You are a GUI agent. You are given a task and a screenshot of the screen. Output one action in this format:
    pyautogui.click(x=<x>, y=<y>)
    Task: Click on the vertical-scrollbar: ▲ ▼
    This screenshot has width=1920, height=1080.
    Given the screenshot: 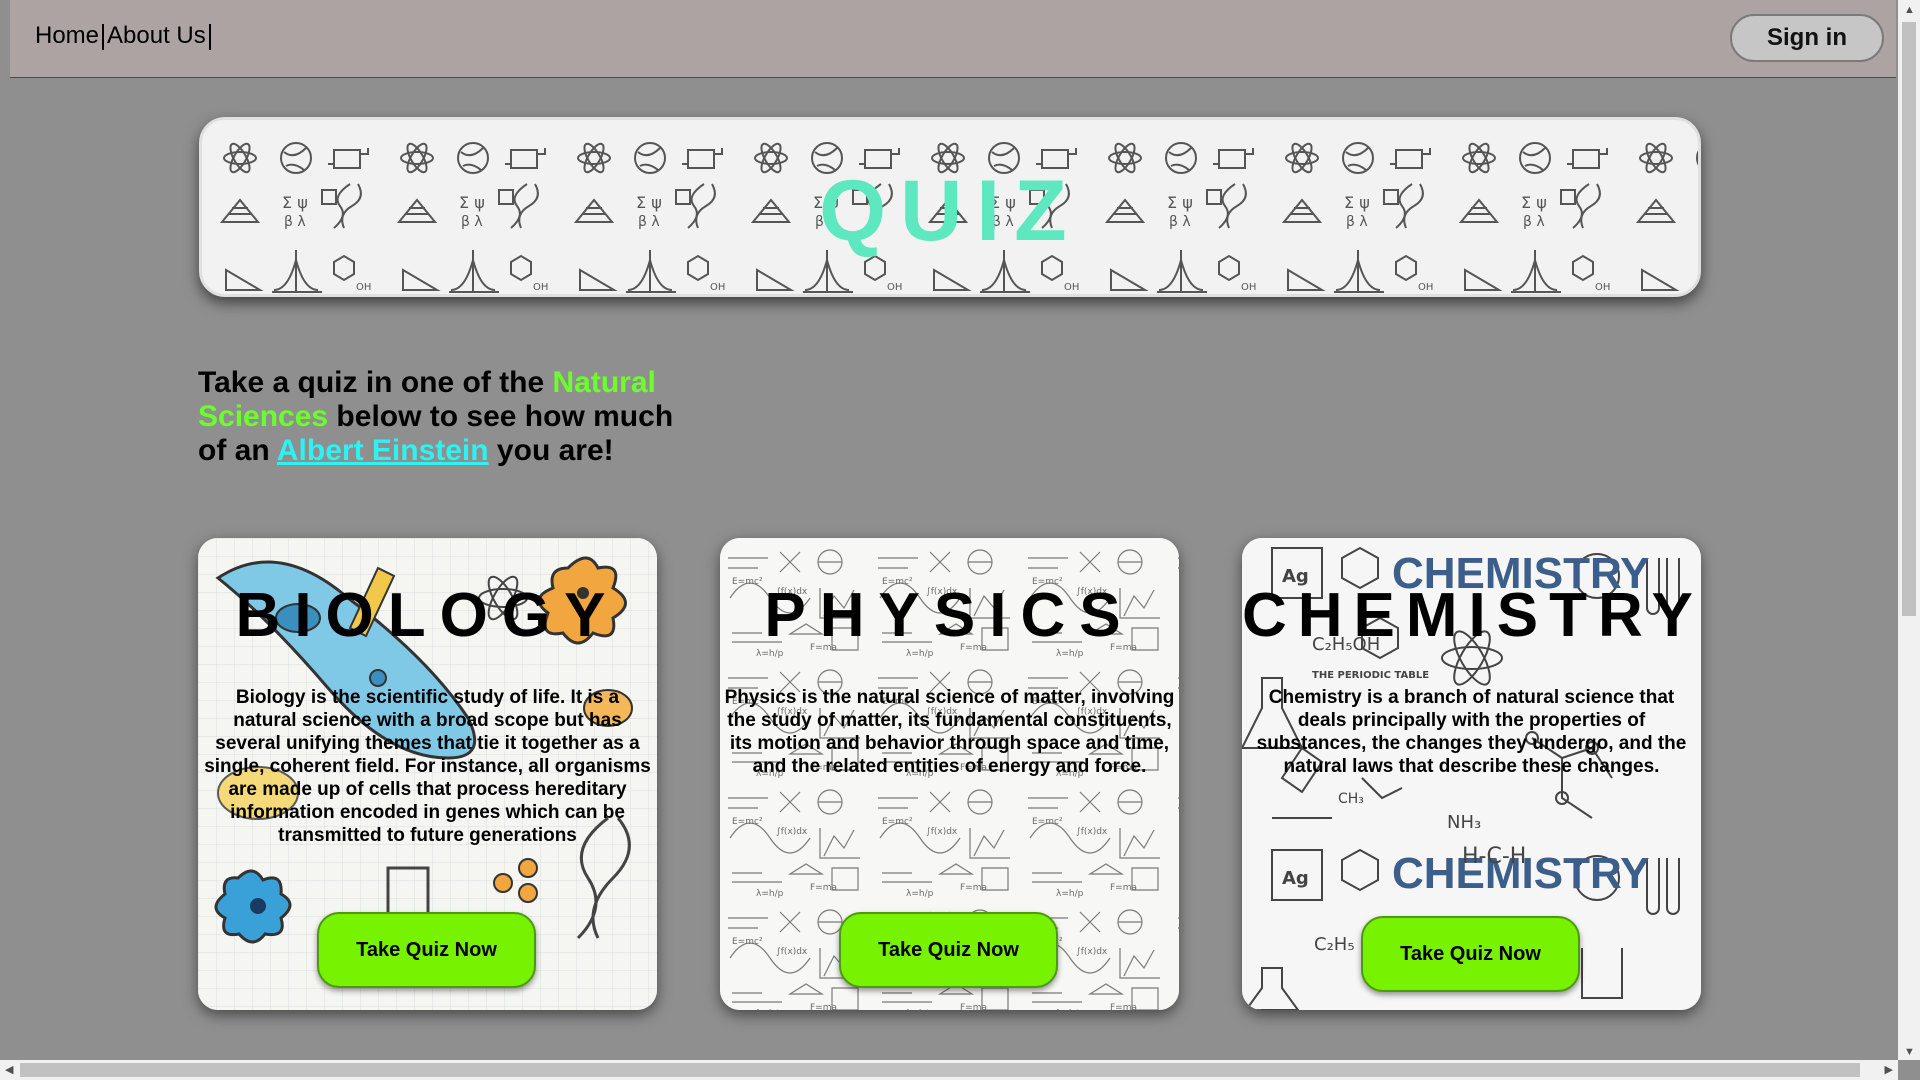 What is the action you would take?
    pyautogui.click(x=1909, y=530)
    